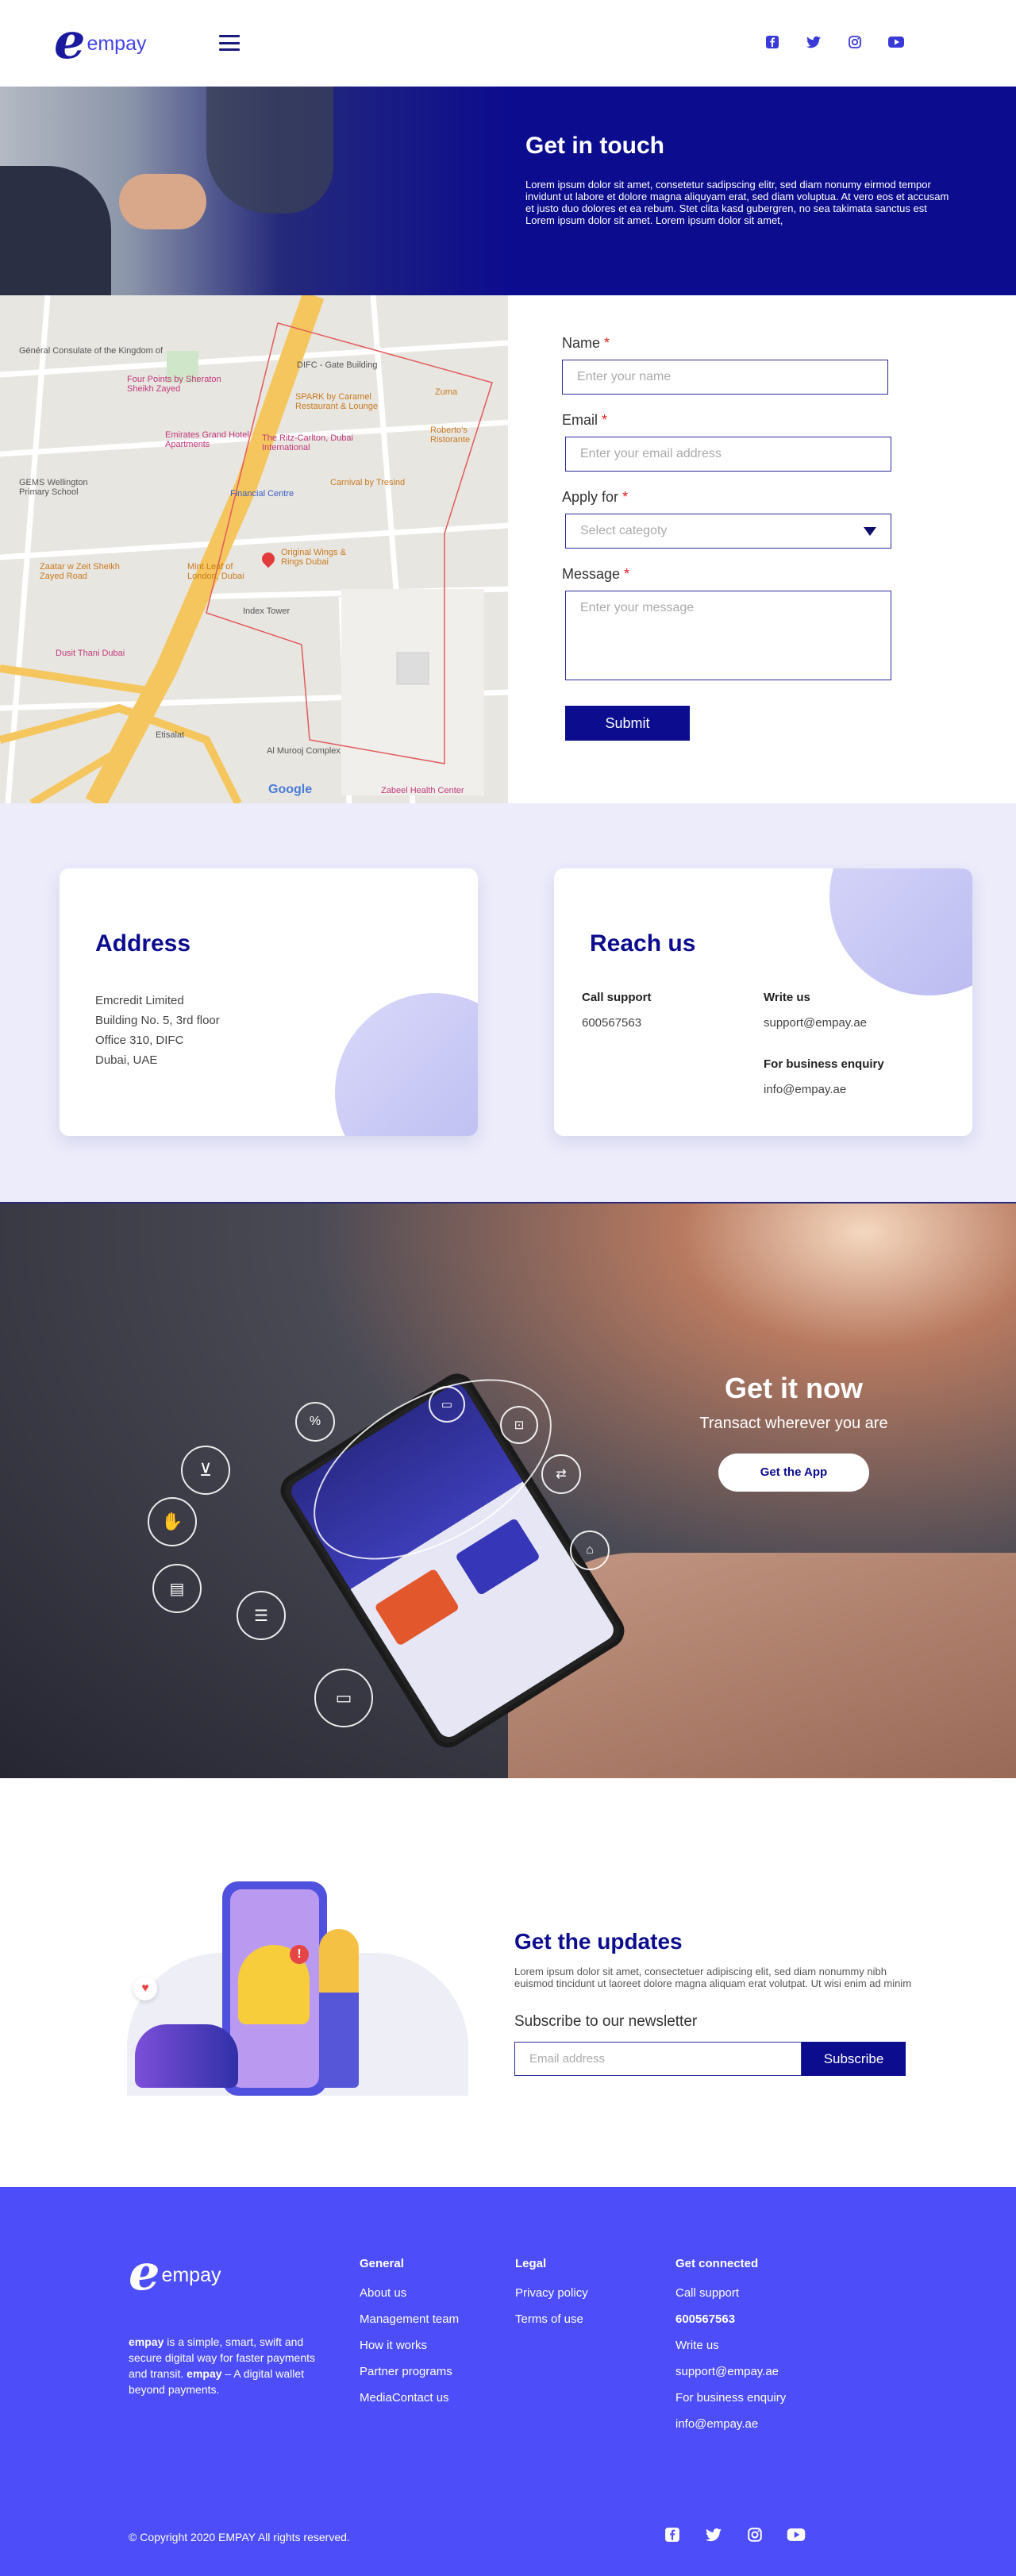 This screenshot has height=2576, width=1016. What do you see at coordinates (794, 1388) in the screenshot?
I see `get-app-title: Get it now` at bounding box center [794, 1388].